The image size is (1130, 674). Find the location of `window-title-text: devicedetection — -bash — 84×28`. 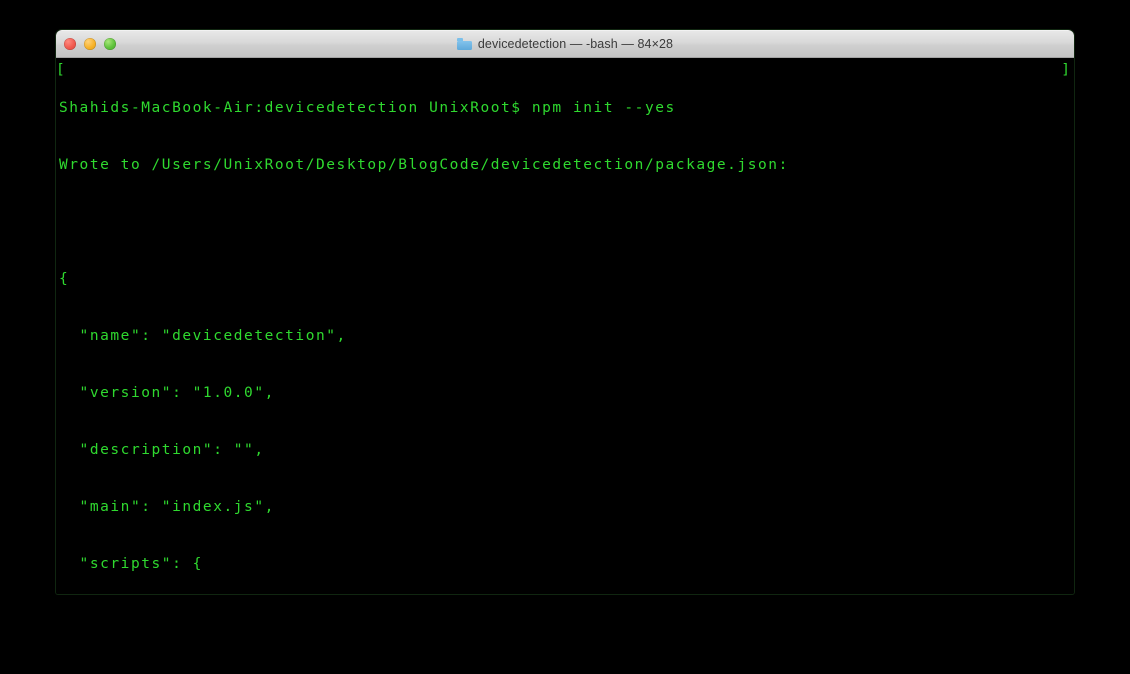

window-title-text: devicedetection — -bash — 84×28 is located at coordinates (575, 44).